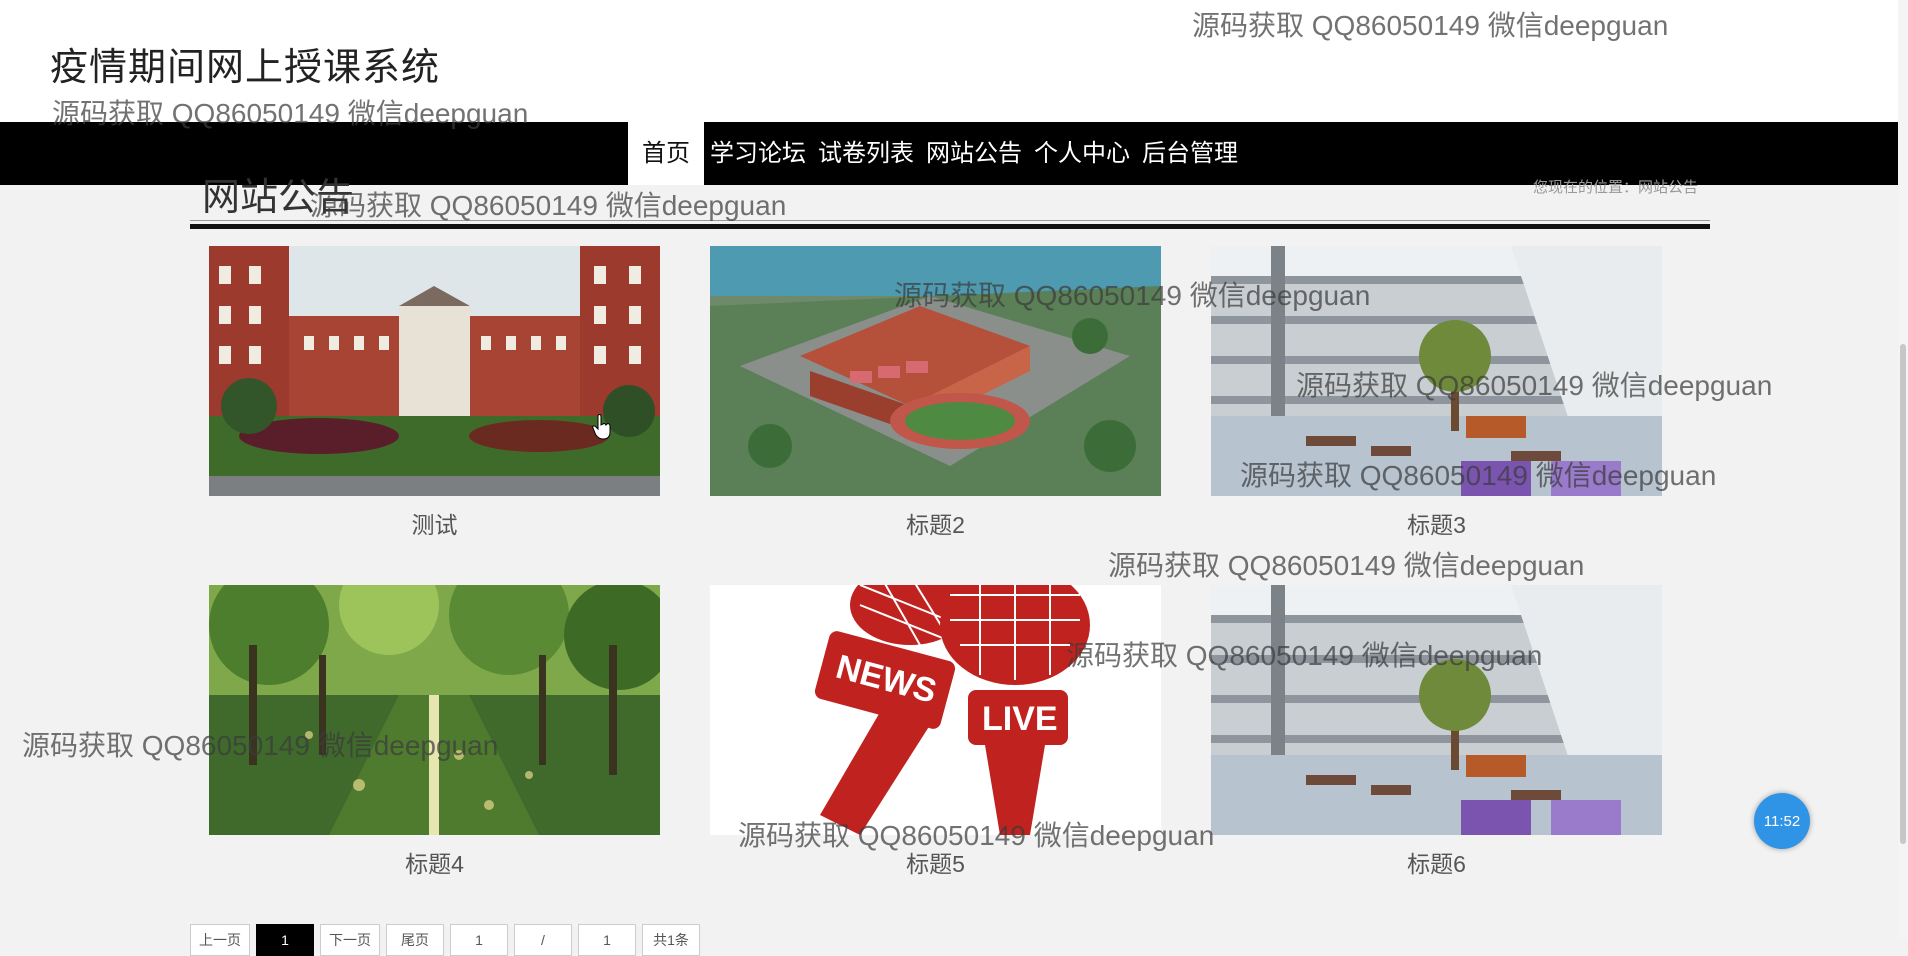 The height and width of the screenshot is (956, 1908). I want to click on announcement-card-2: 标题2, so click(935, 393).